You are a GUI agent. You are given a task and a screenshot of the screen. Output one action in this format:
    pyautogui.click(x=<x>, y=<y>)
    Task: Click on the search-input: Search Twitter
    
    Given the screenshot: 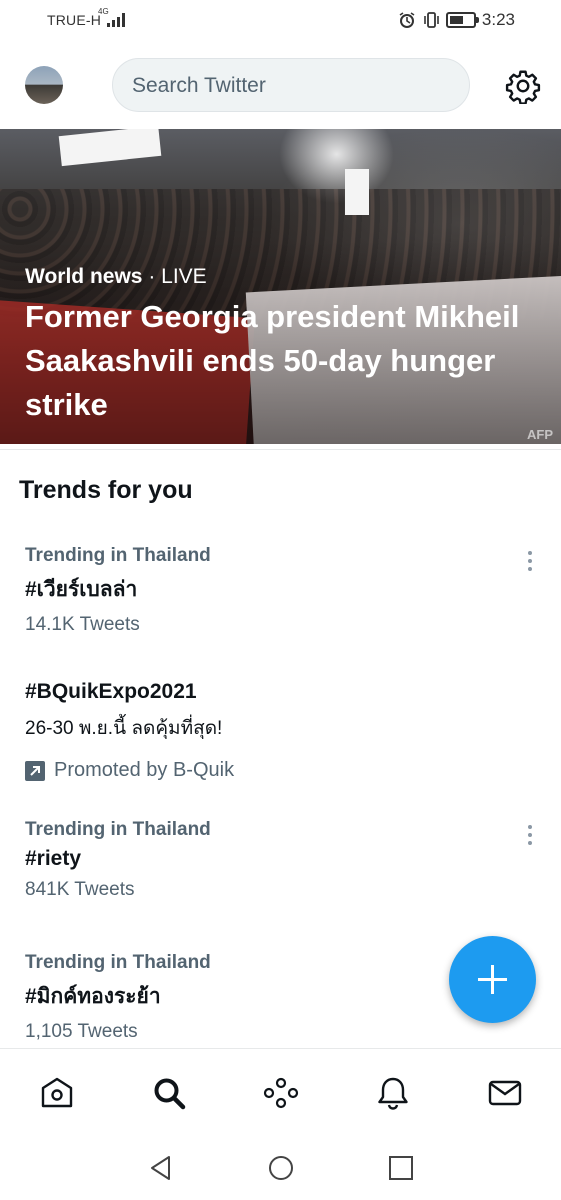 What is the action you would take?
    pyautogui.click(x=291, y=85)
    